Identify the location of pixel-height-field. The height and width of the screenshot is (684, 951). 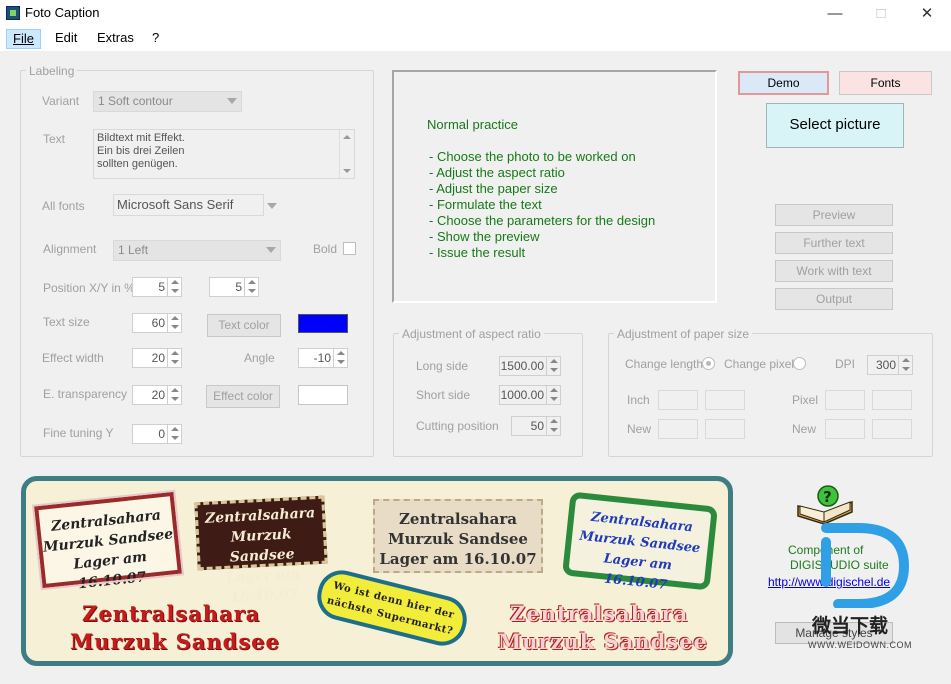
(892, 400).